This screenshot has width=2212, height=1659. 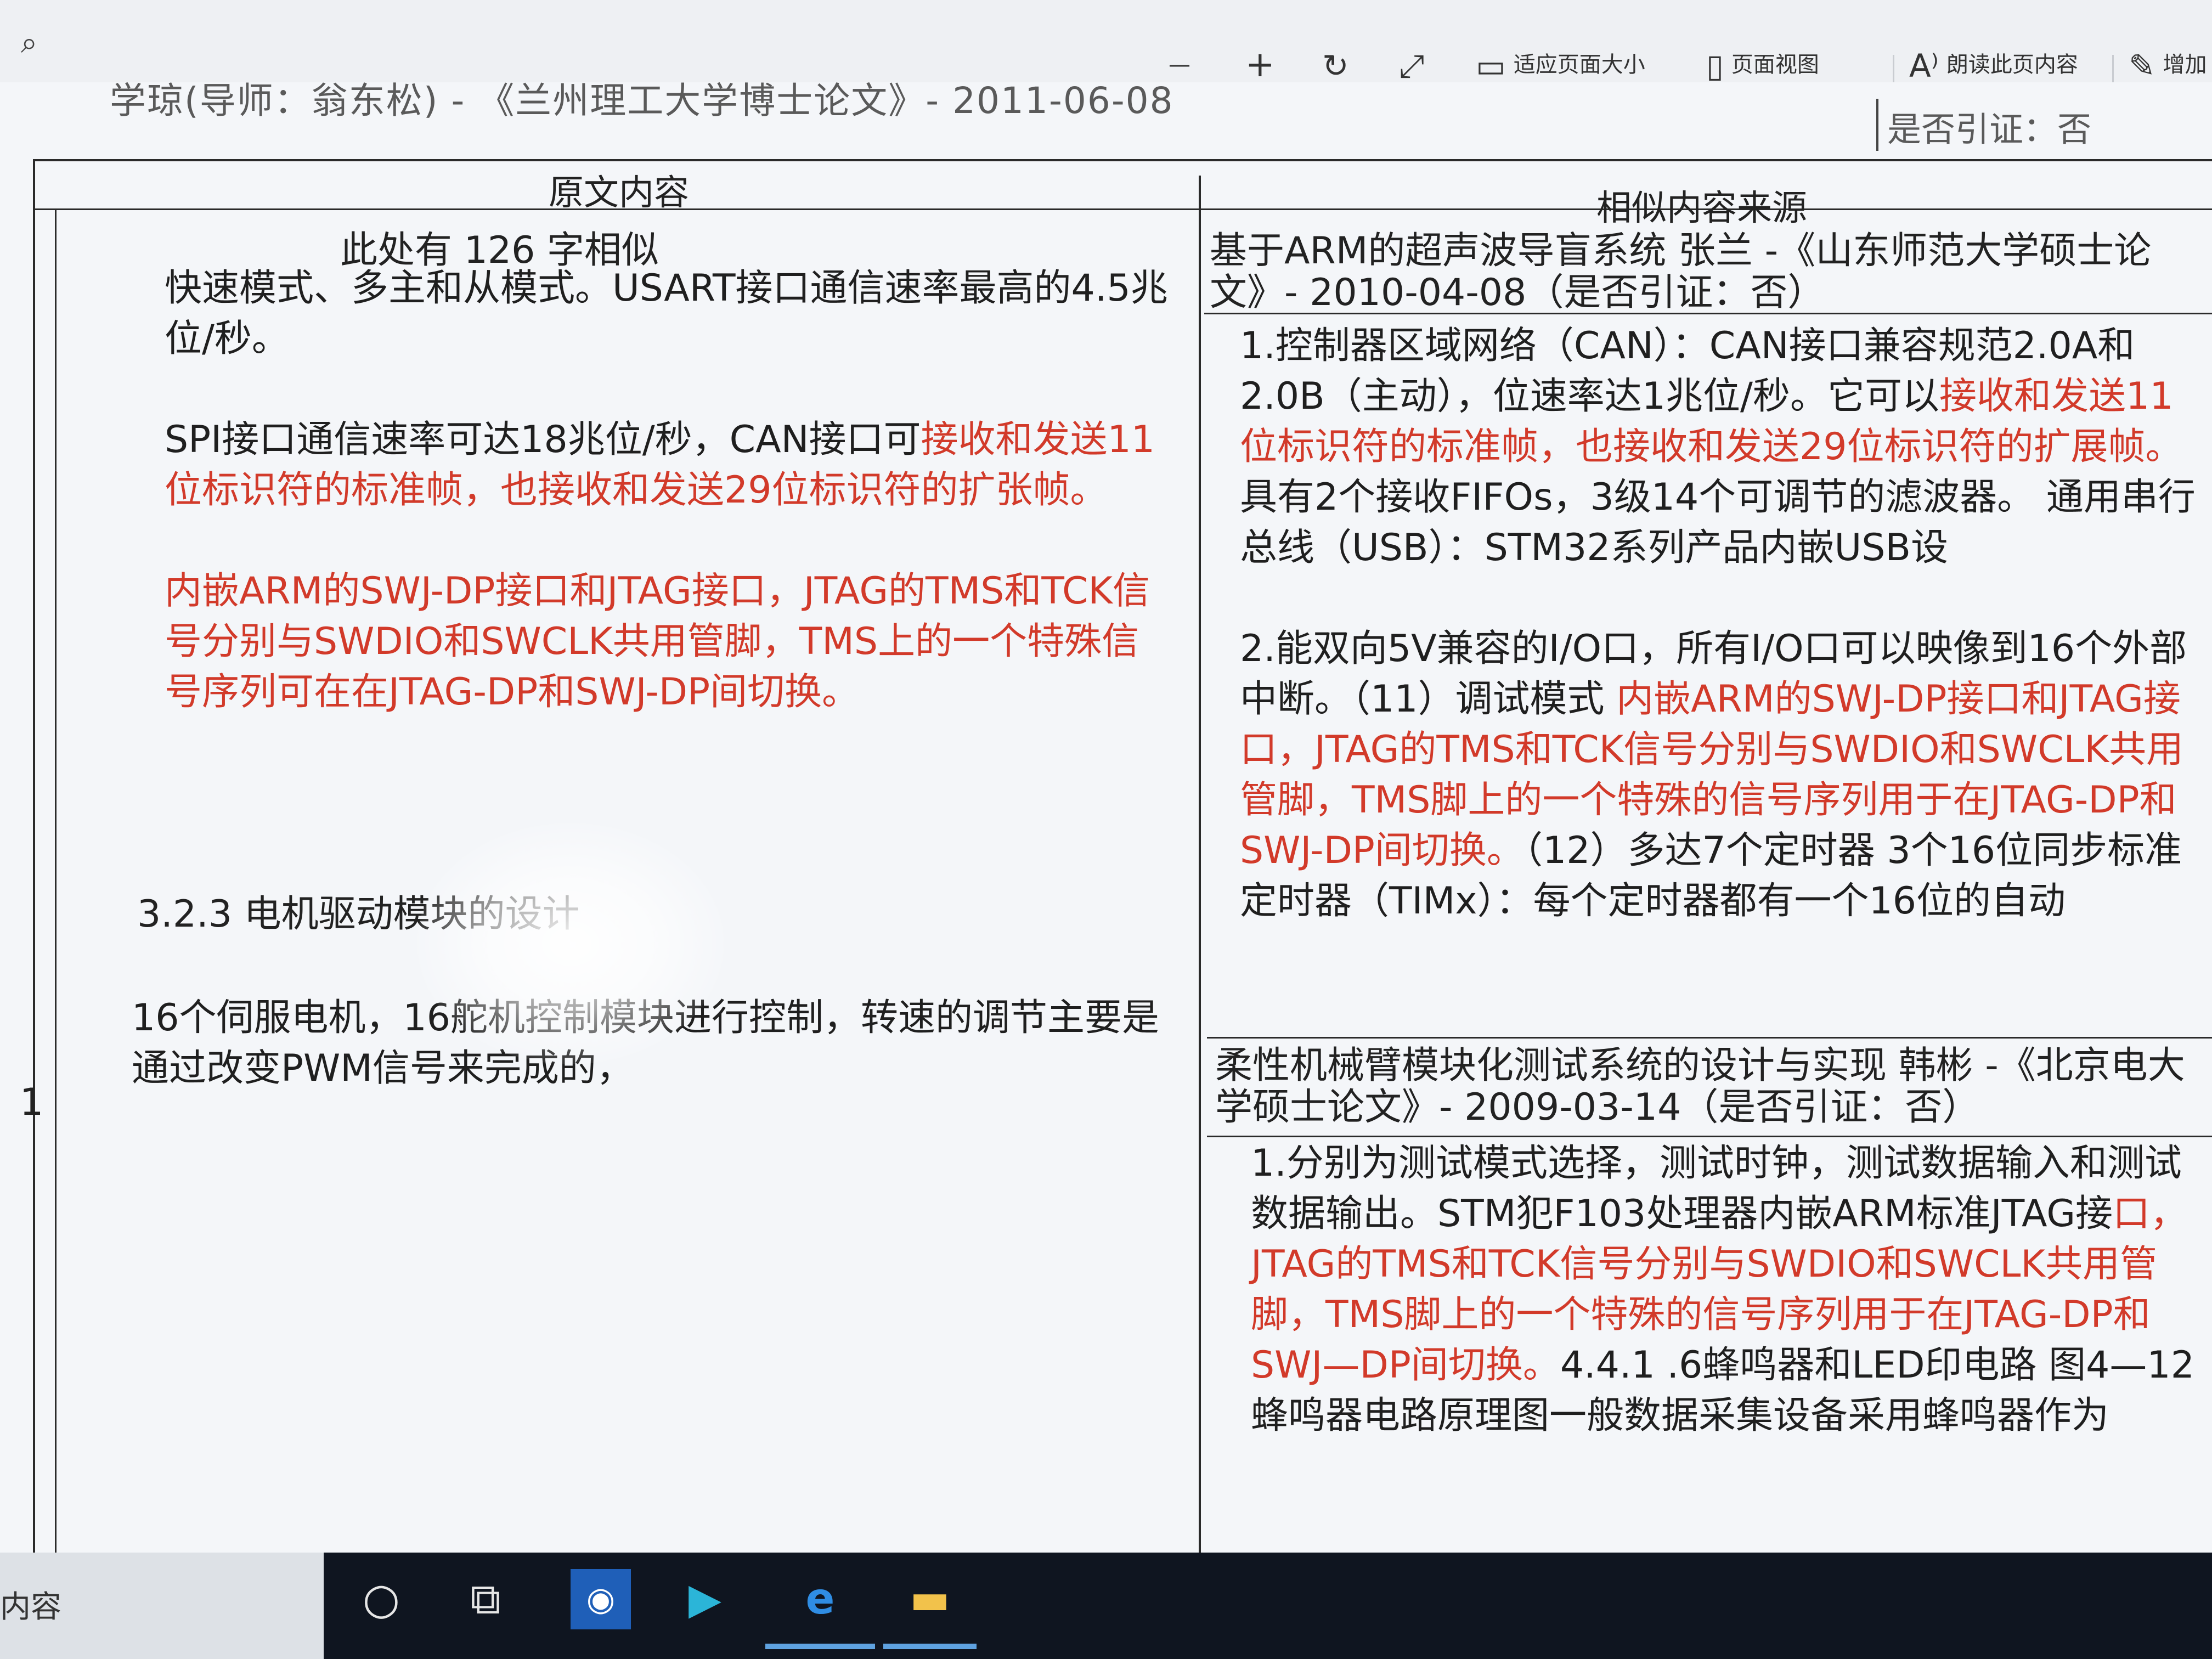 What do you see at coordinates (1709, 1038) in the screenshot?
I see `source-2-top-border` at bounding box center [1709, 1038].